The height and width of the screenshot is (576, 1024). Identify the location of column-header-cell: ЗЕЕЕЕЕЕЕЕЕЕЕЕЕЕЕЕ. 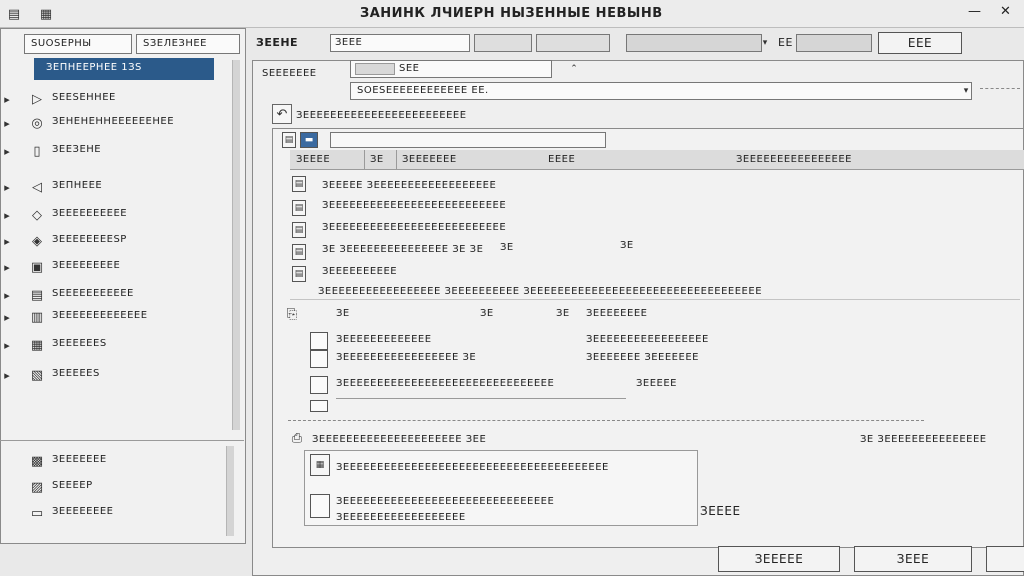
(876, 159).